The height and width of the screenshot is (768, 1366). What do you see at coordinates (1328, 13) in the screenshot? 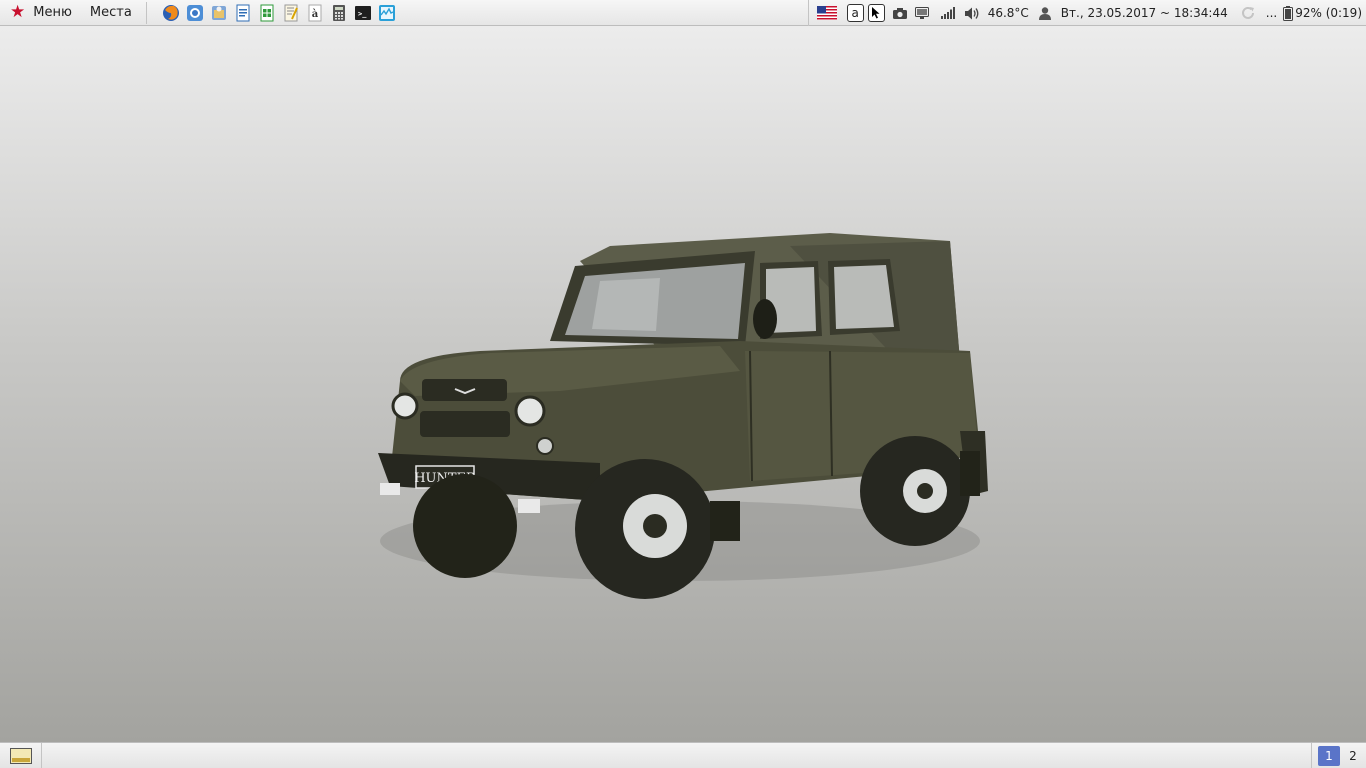
I see `battery-status: 92% (0:19)` at bounding box center [1328, 13].